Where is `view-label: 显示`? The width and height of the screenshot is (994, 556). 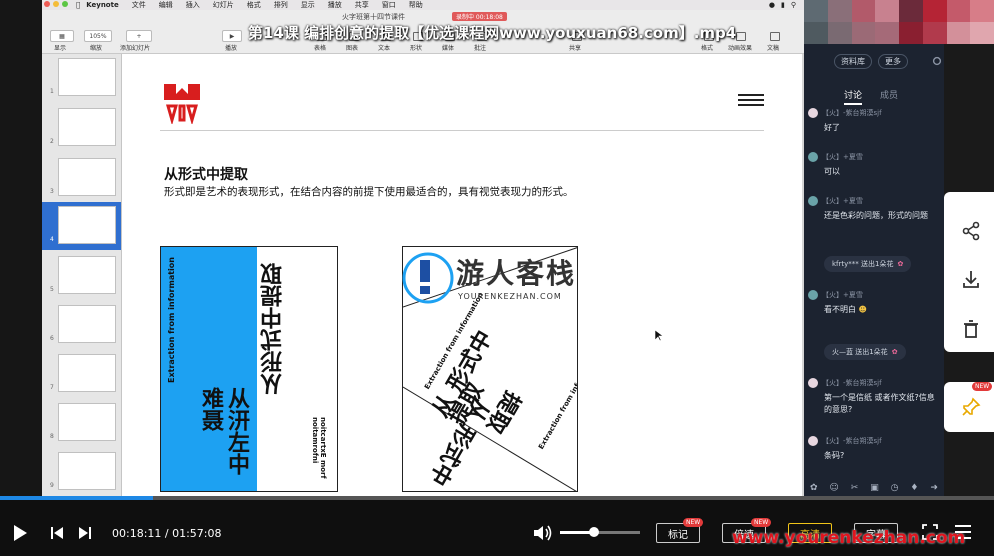
view-label: 显示 is located at coordinates (60, 48).